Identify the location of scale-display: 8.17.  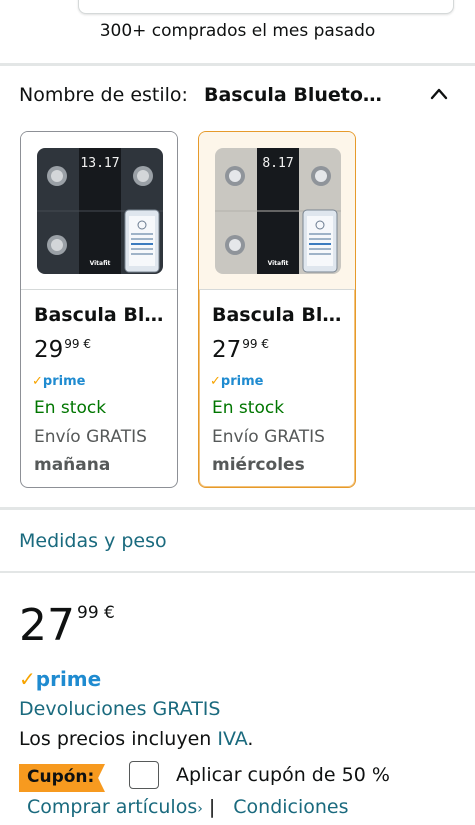
(277, 163).